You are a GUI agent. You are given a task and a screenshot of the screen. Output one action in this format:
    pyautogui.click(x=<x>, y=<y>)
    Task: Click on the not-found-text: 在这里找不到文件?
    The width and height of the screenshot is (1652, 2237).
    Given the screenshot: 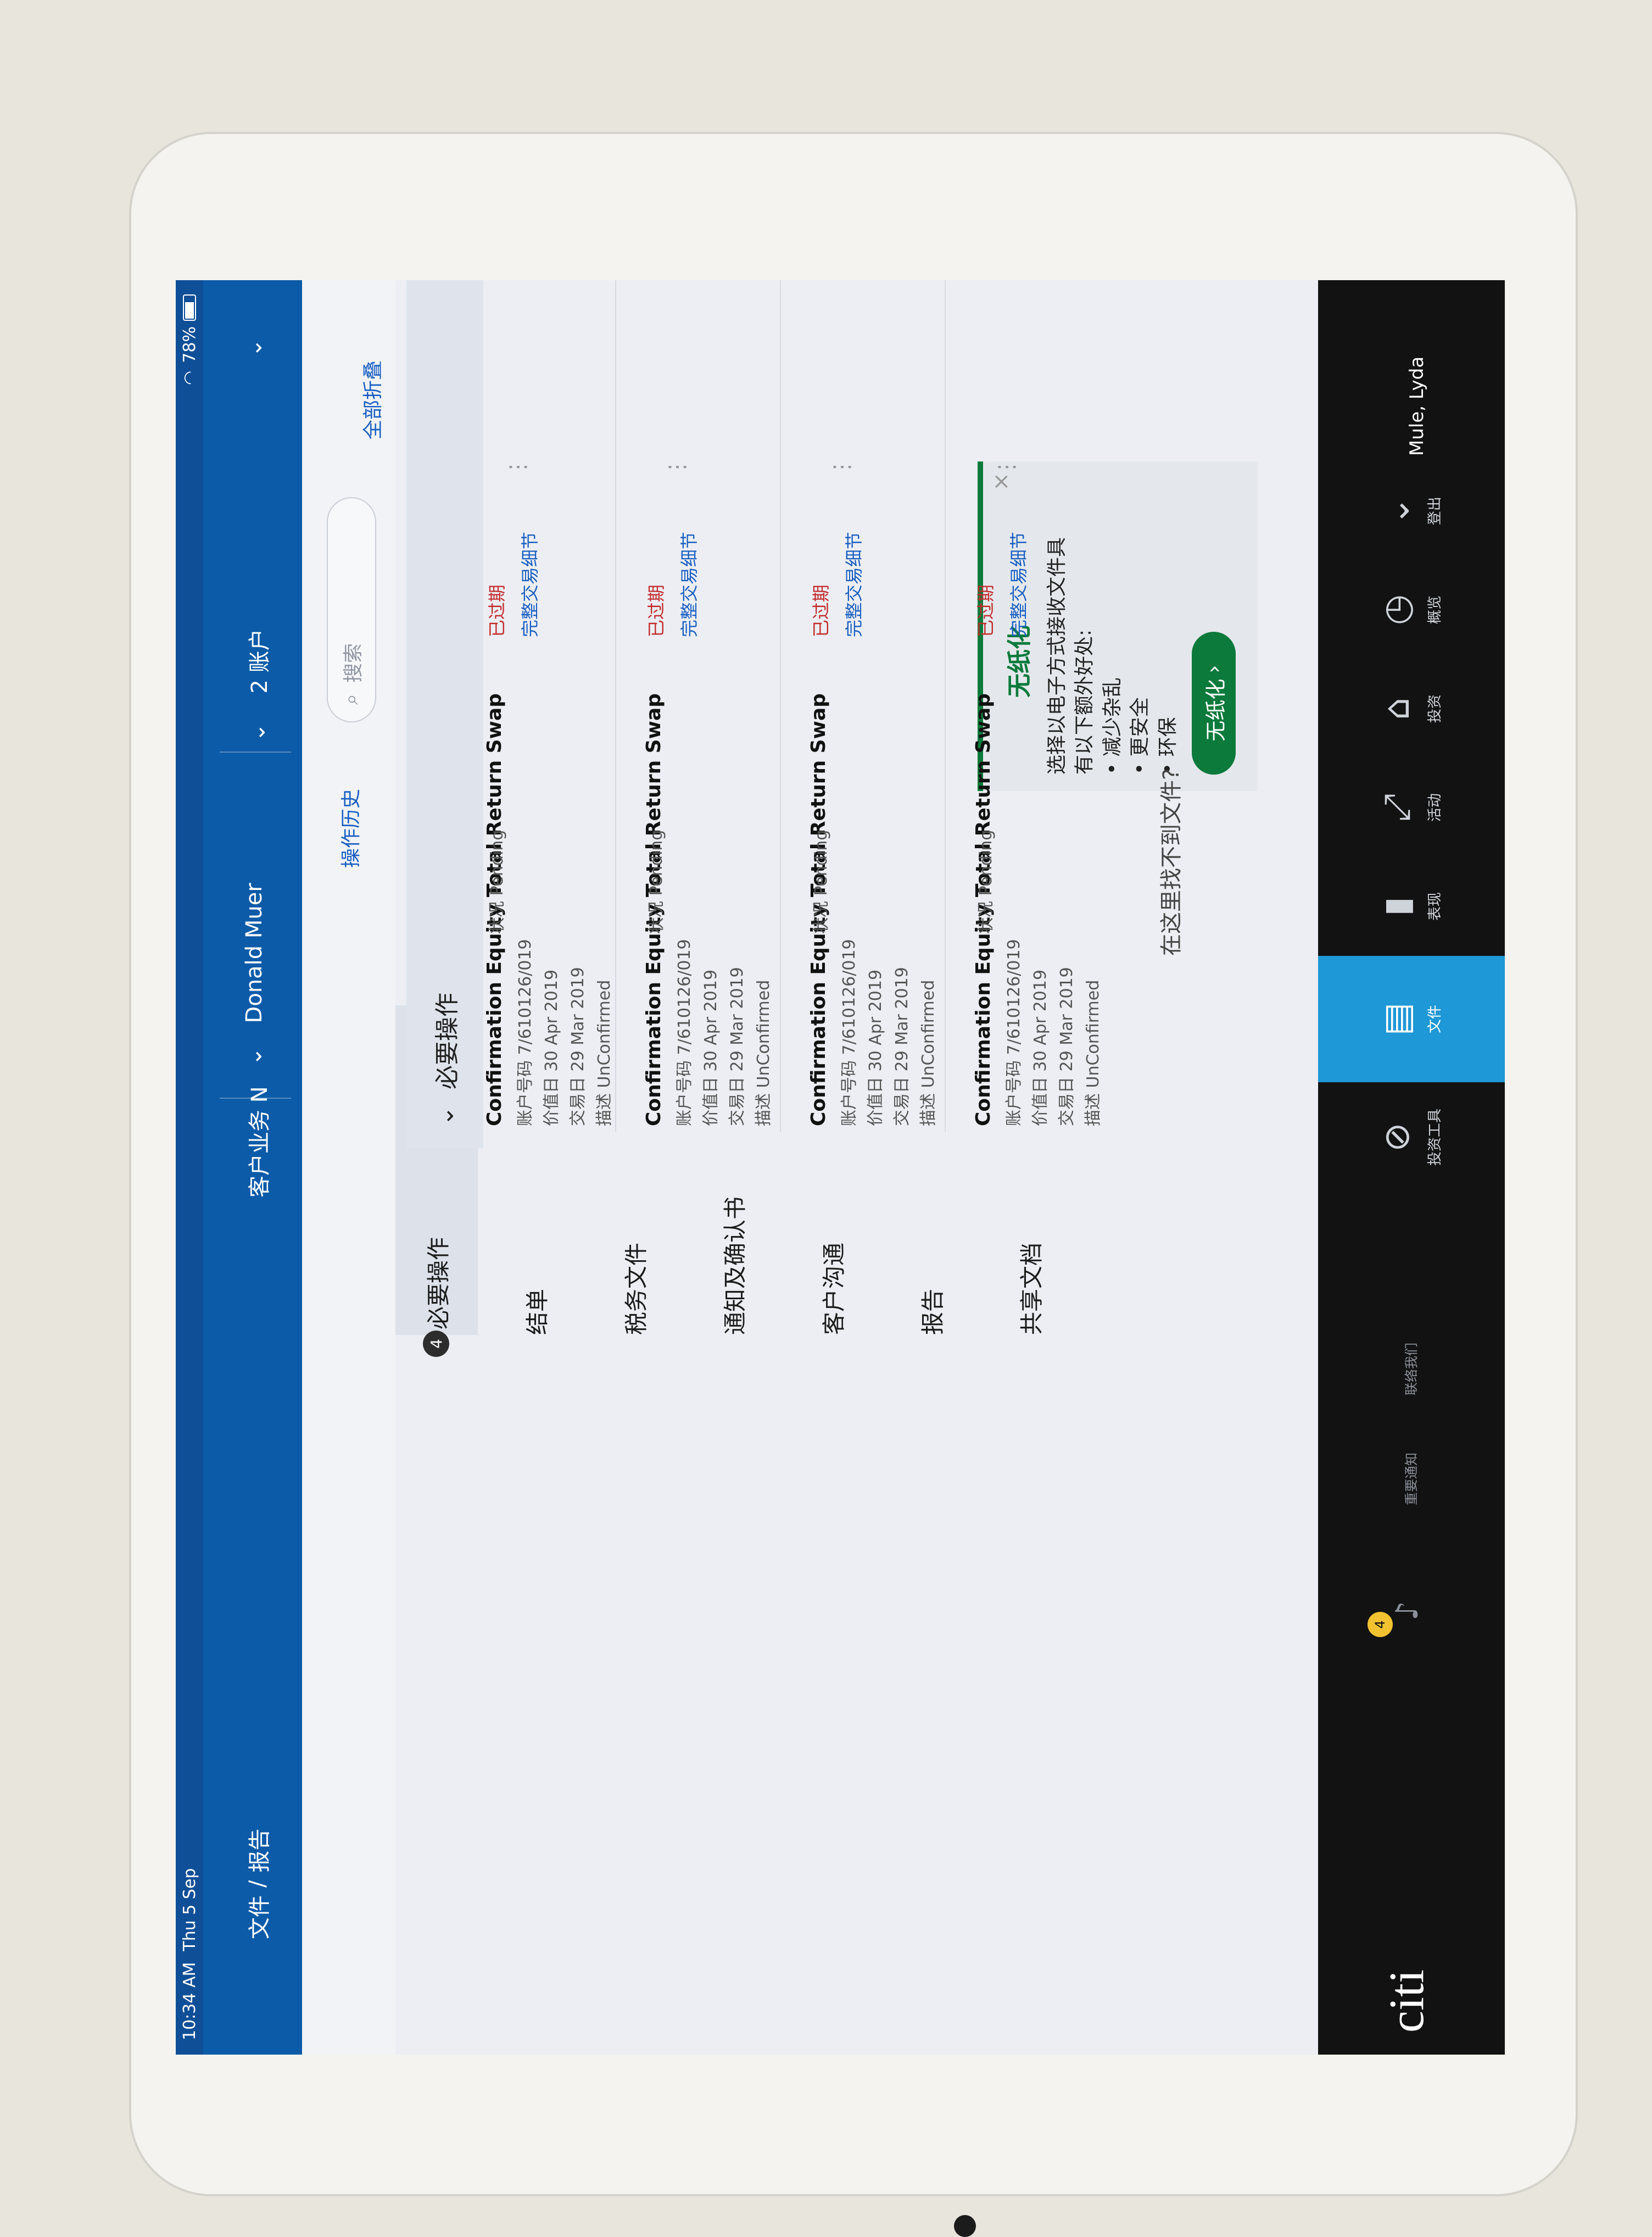 What is the action you would take?
    pyautogui.click(x=1171, y=862)
    